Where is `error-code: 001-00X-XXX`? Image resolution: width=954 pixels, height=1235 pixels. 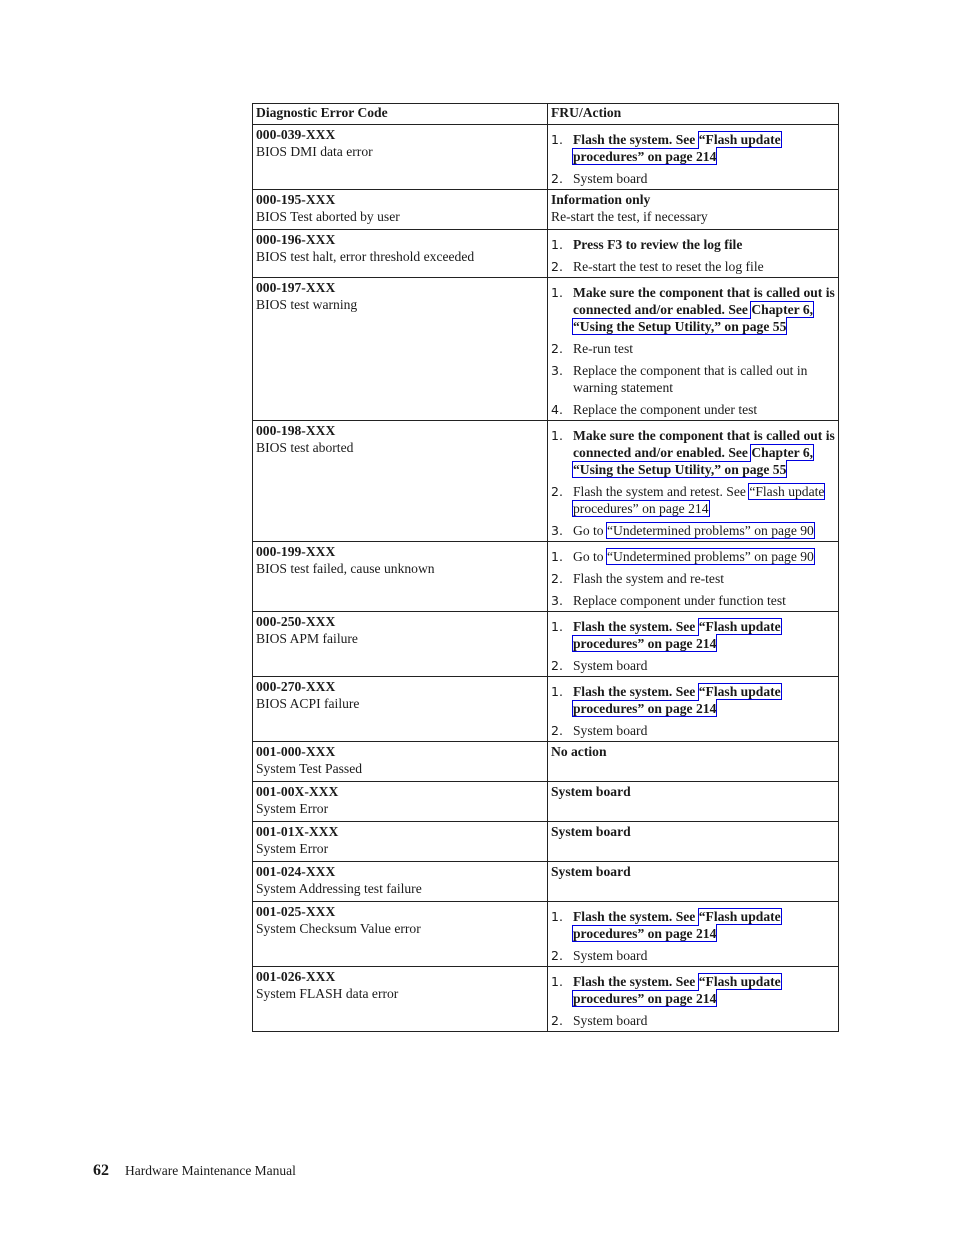
error-code: 001-00X-XXX is located at coordinates (297, 791).